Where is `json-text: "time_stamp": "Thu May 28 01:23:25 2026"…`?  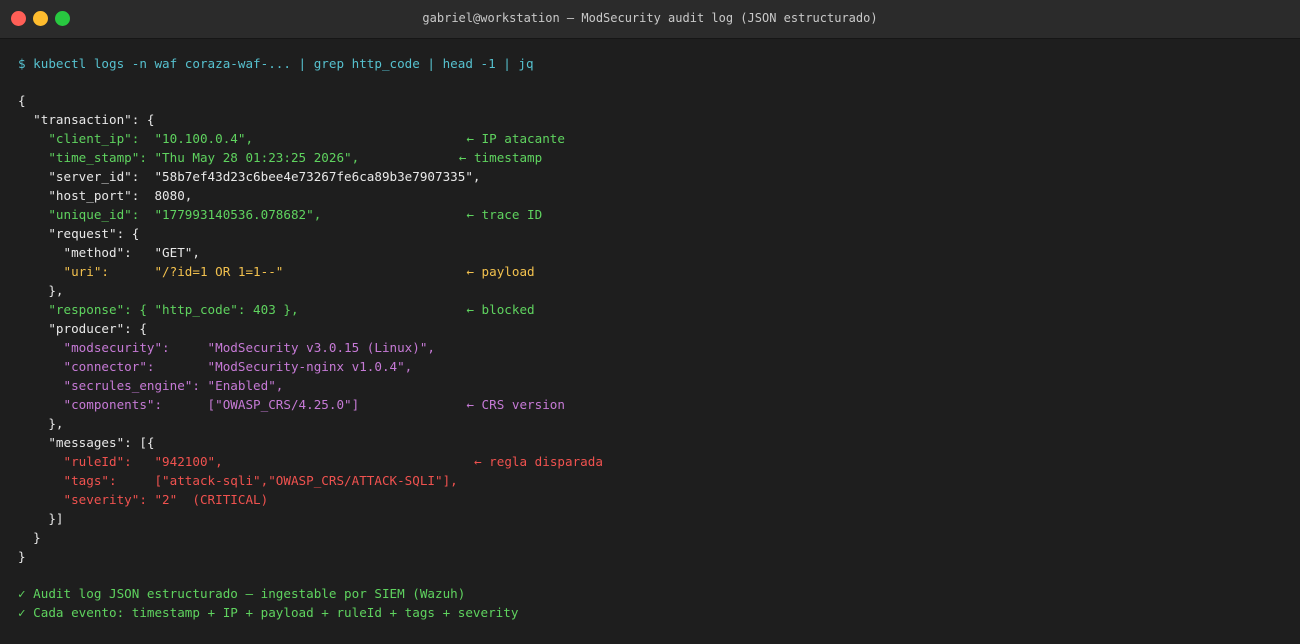 json-text: "time_stamp": "Thu May 28 01:23:25 2026"… is located at coordinates (189, 157).